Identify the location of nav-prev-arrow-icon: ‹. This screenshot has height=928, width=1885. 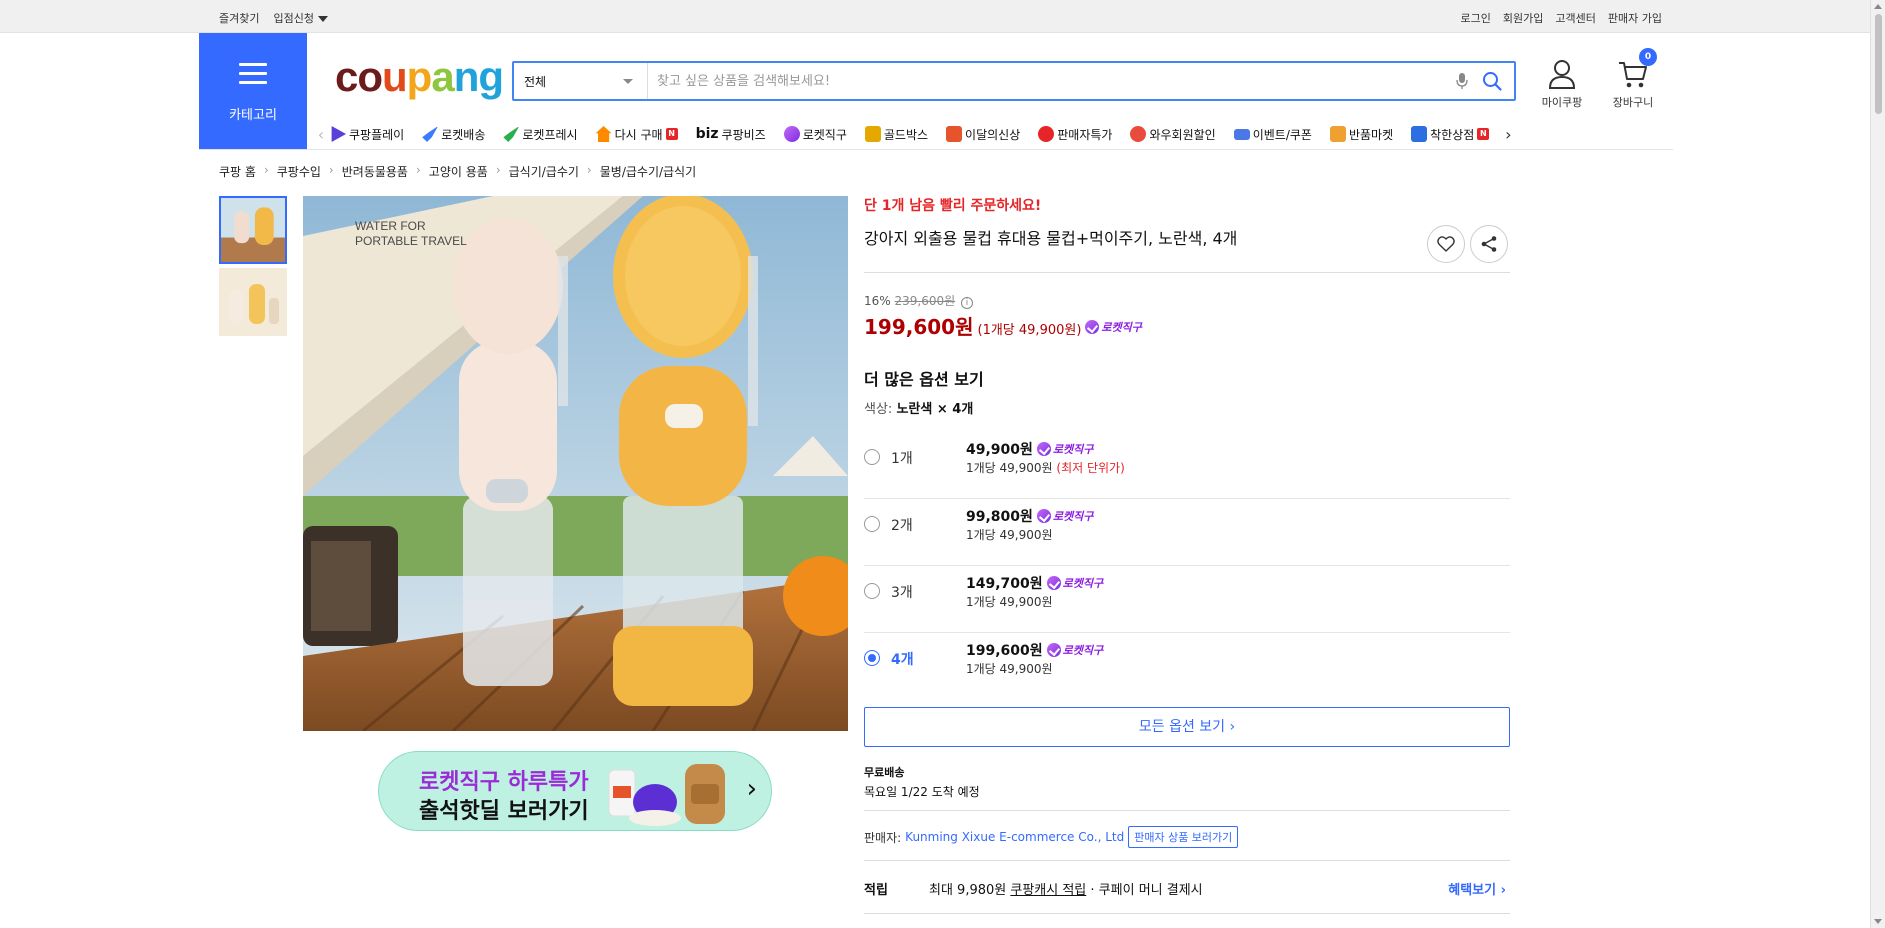
(321, 134).